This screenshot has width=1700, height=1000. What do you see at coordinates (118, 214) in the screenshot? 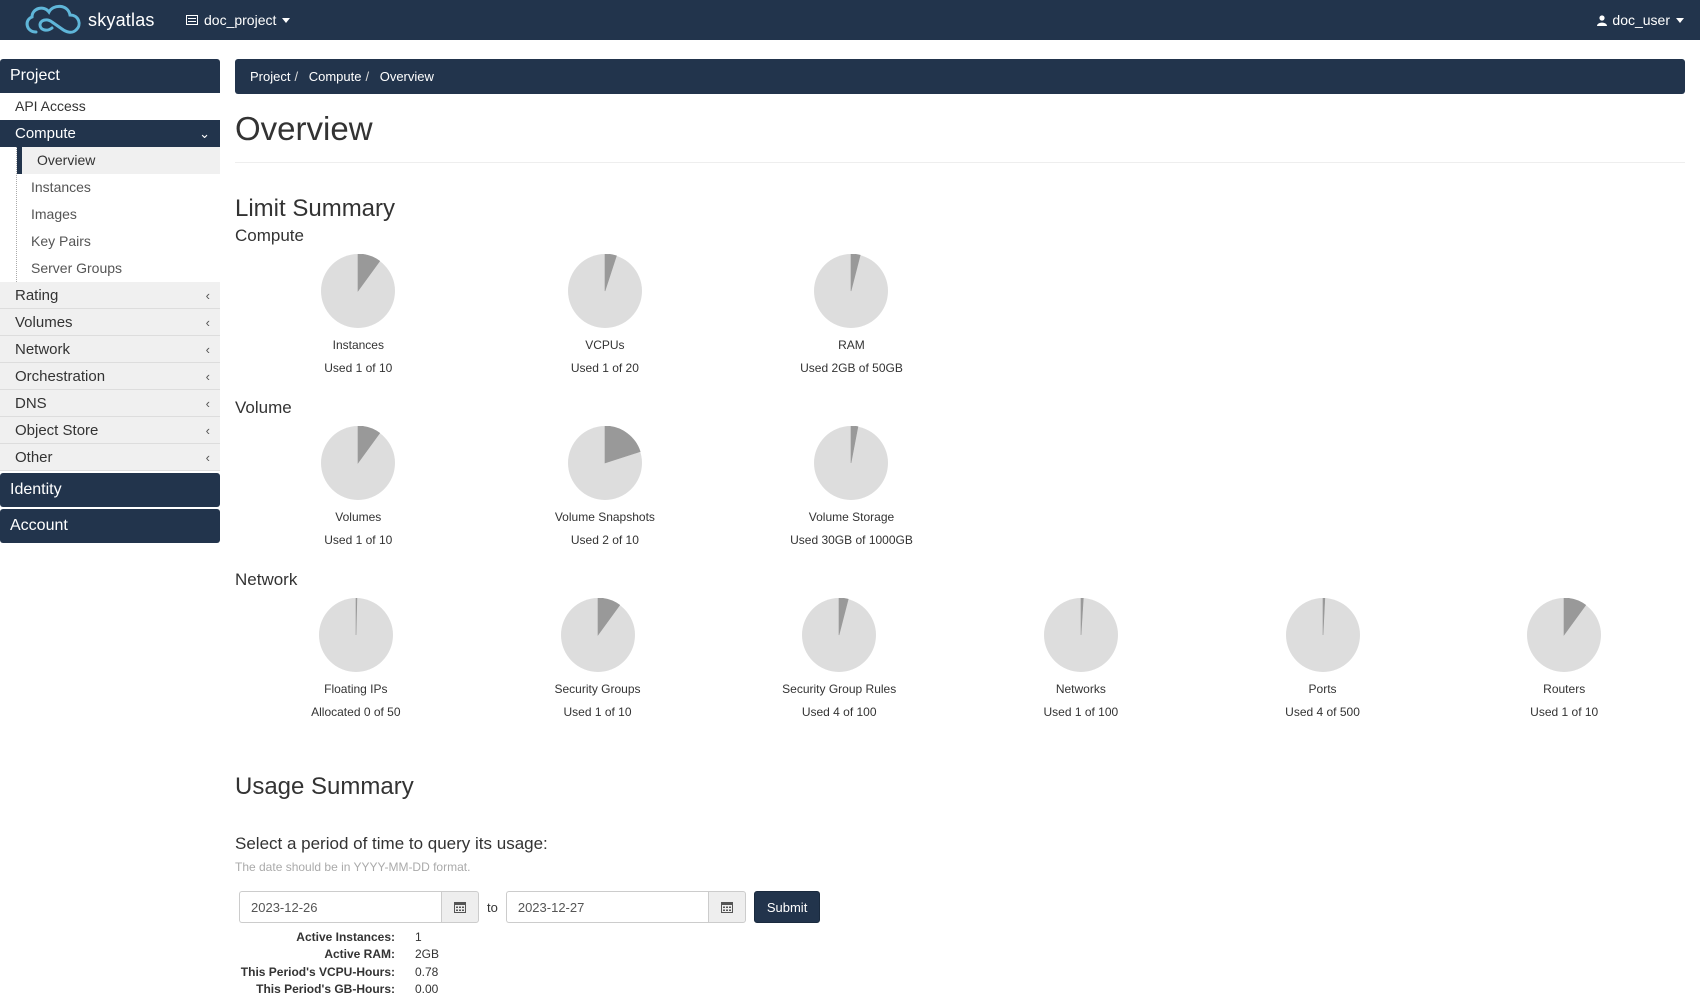
I see `sidebar-item-images: Images` at bounding box center [118, 214].